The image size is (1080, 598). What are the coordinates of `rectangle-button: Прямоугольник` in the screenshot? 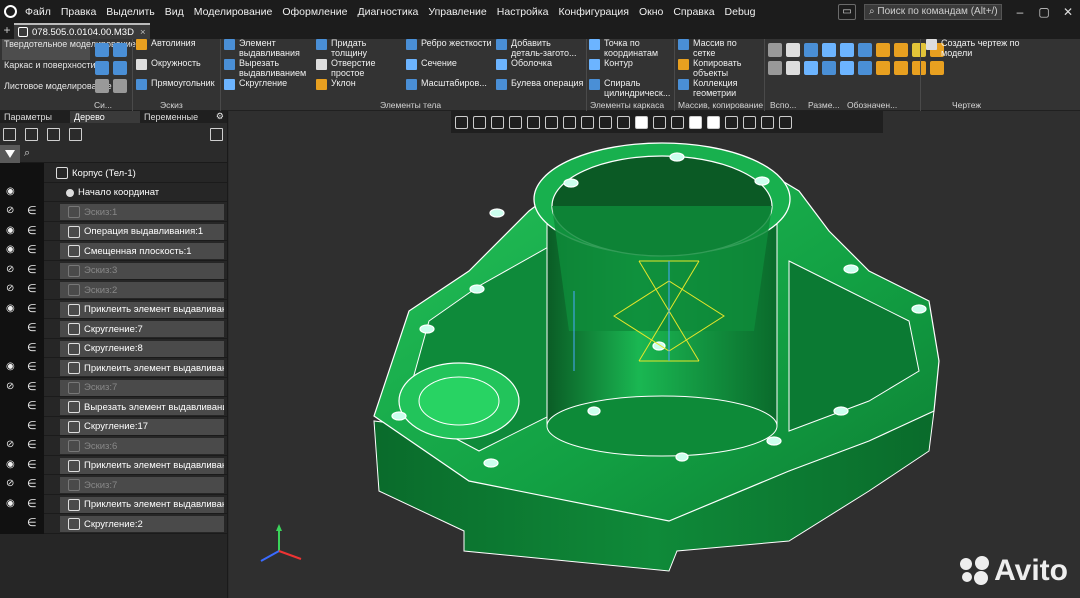 It's located at (178, 89).